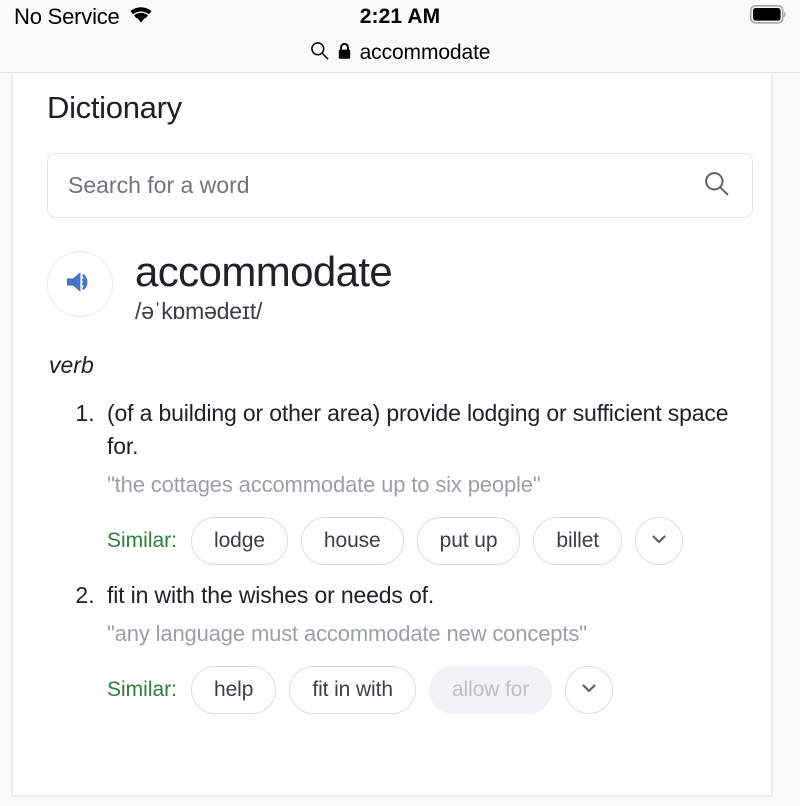 This screenshot has width=800, height=806. I want to click on synonym-chip: billet, so click(578, 541).